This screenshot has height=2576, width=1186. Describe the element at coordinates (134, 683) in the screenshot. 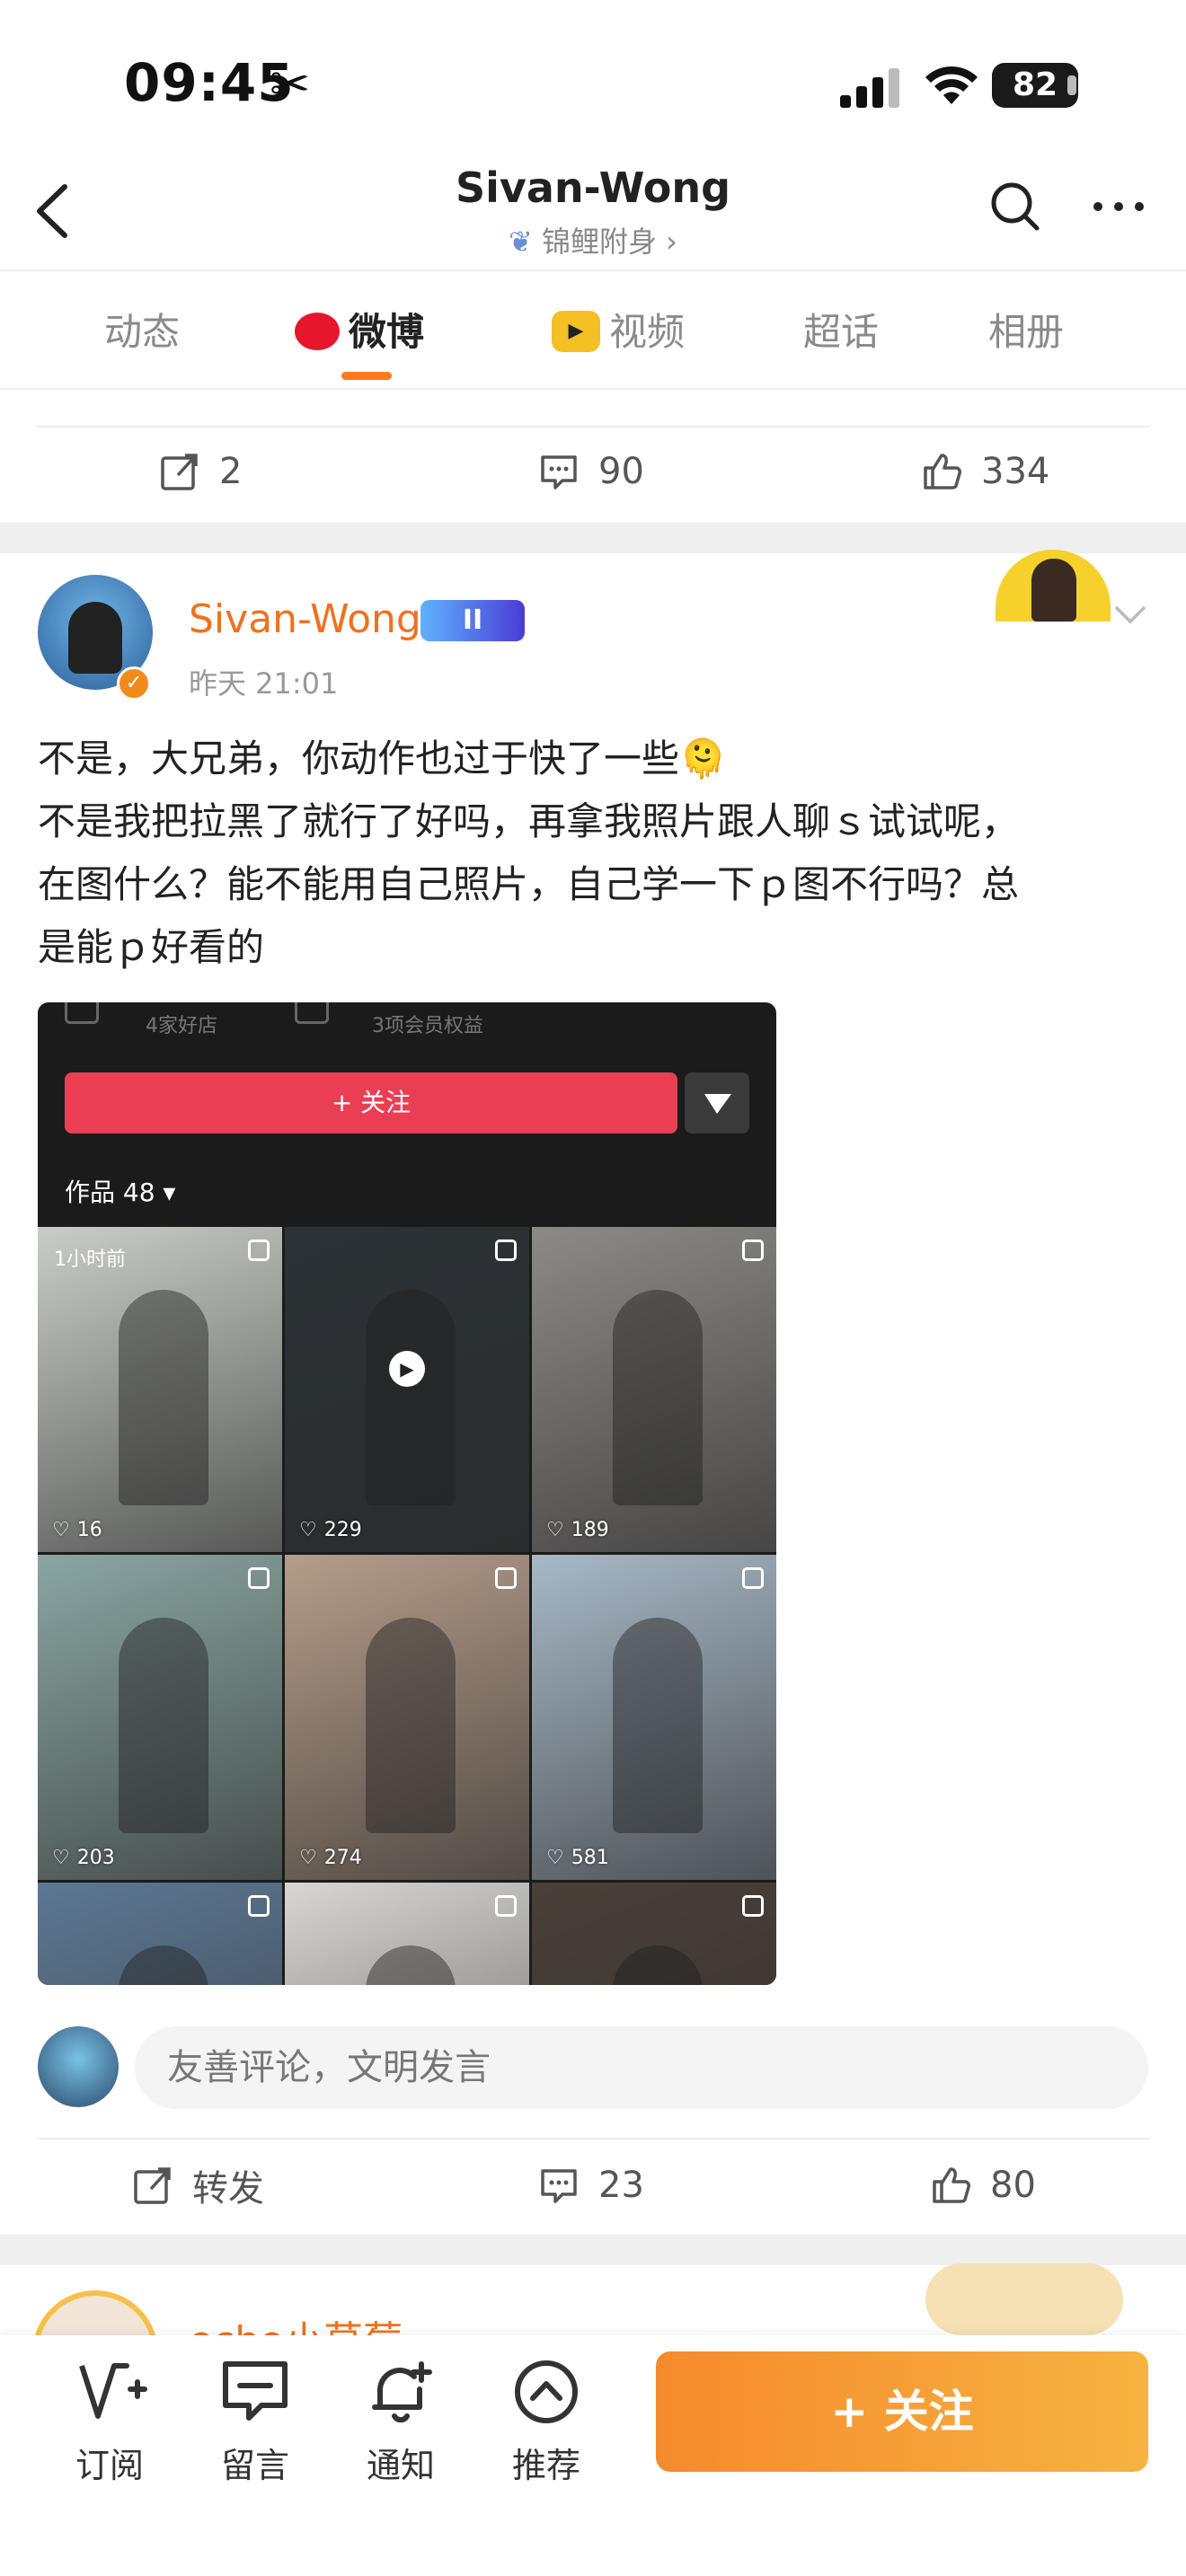

I see `verified-badge-icon: ✓` at that location.